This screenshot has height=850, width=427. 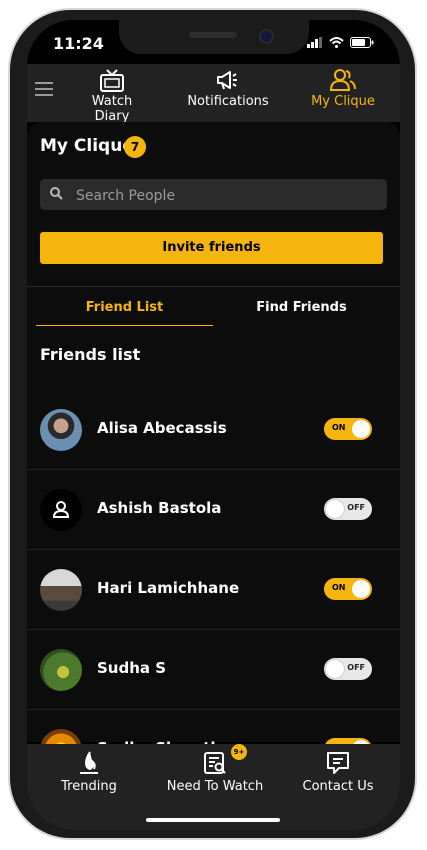 I want to click on friend-row: Alisa Abecassis ON, so click(x=213, y=430).